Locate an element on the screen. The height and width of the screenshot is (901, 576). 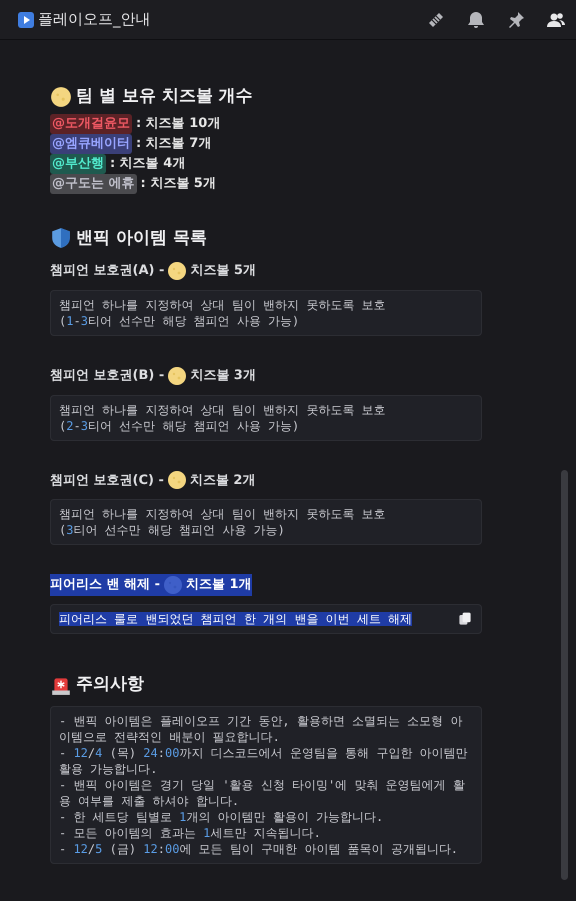
section-heading: 밴픽 아이템 목록 is located at coordinates (141, 238).